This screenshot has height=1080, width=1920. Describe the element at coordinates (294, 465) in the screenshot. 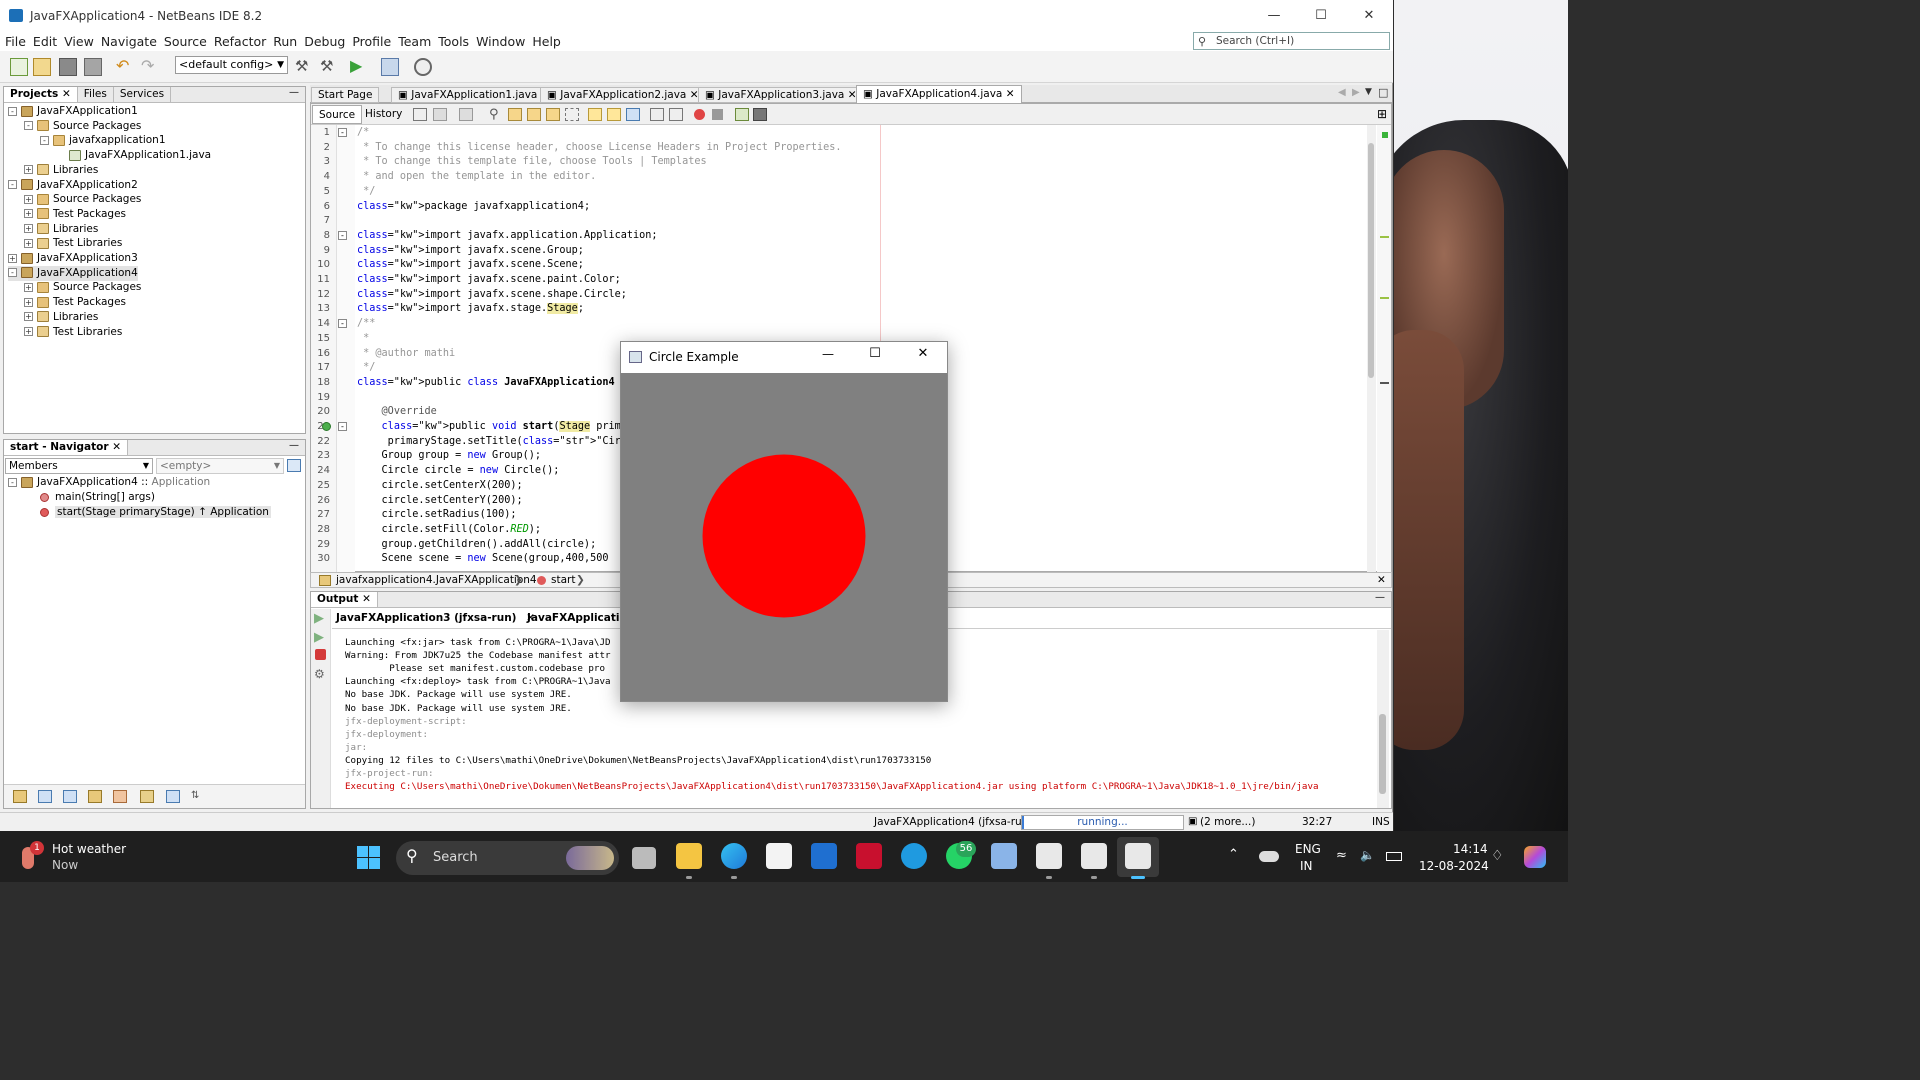

I see `filter-options-icon` at that location.